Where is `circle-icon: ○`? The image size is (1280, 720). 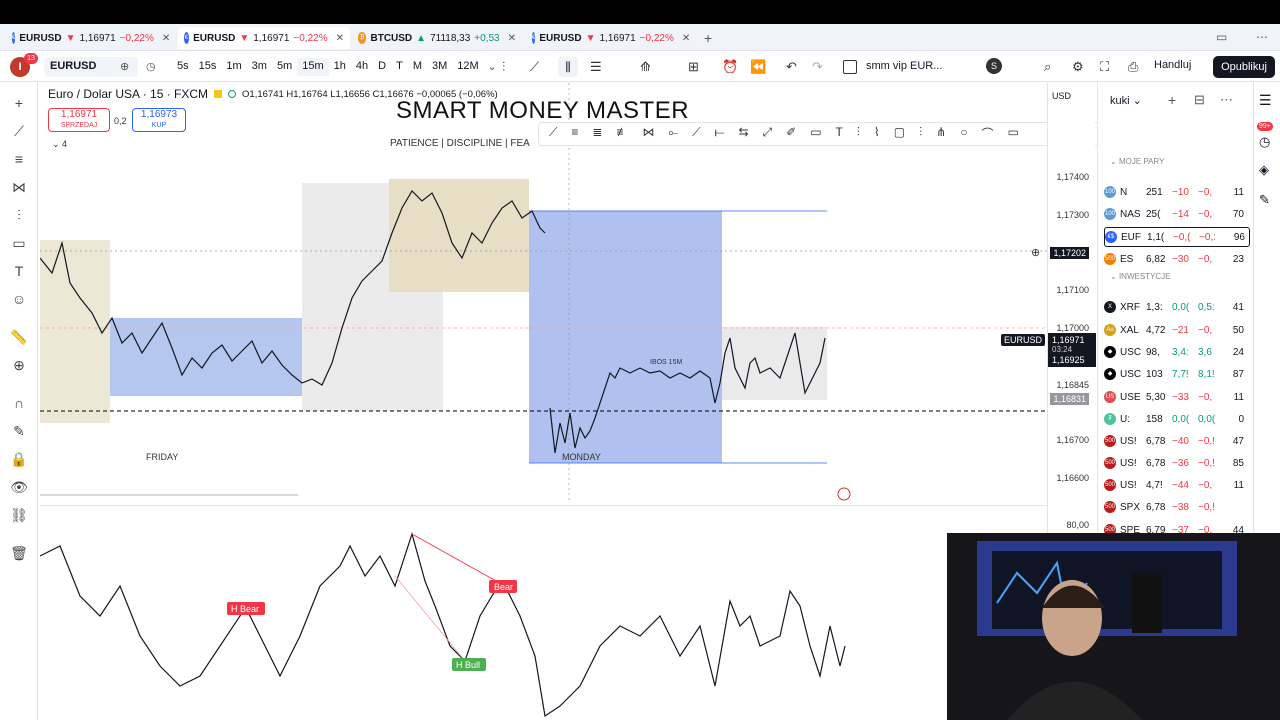
circle-icon: ○ is located at coordinates (963, 133).